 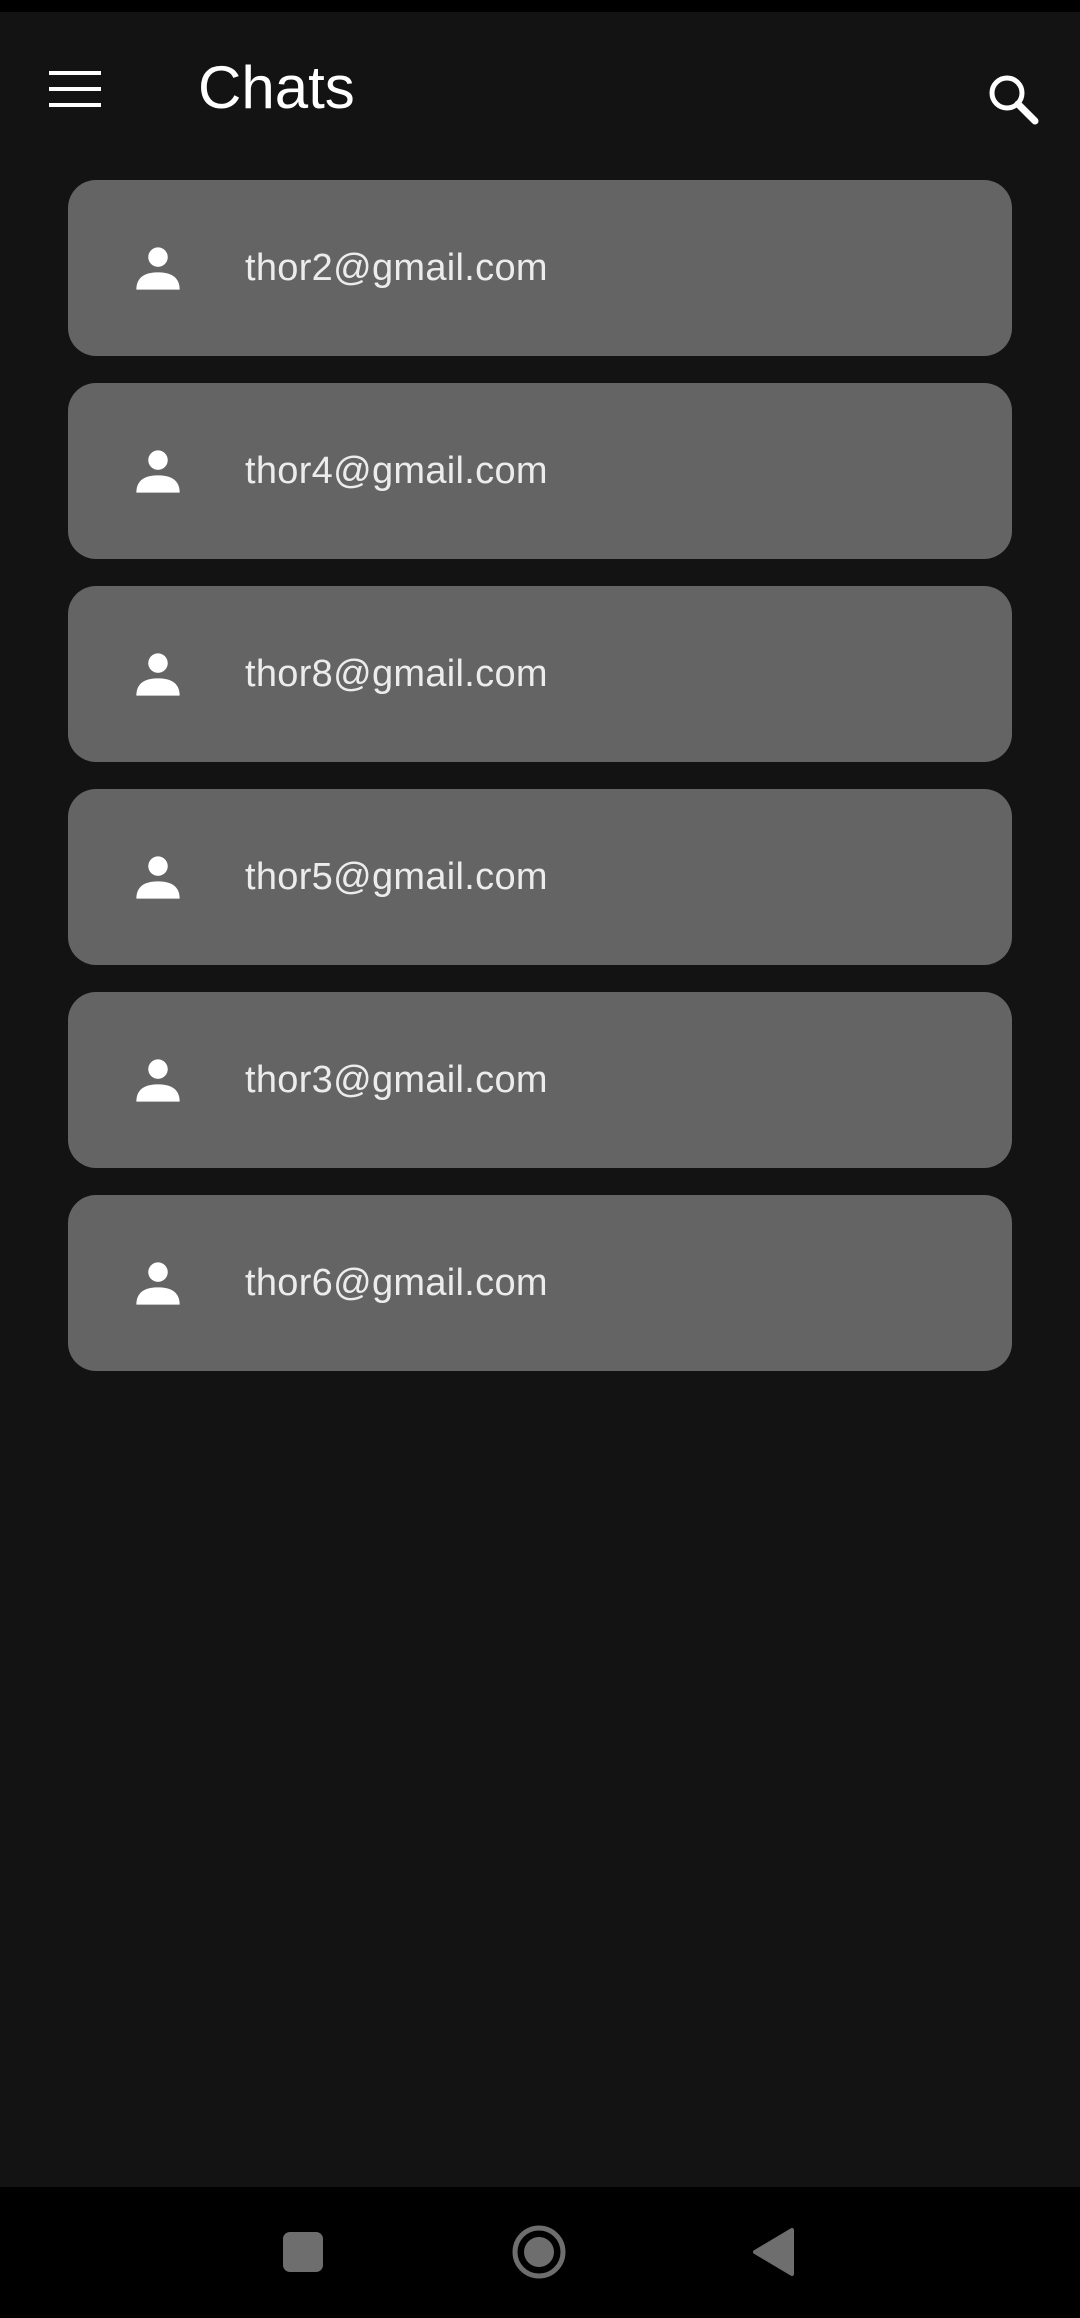 I want to click on triangle-back-icon, so click(x=773, y=2252).